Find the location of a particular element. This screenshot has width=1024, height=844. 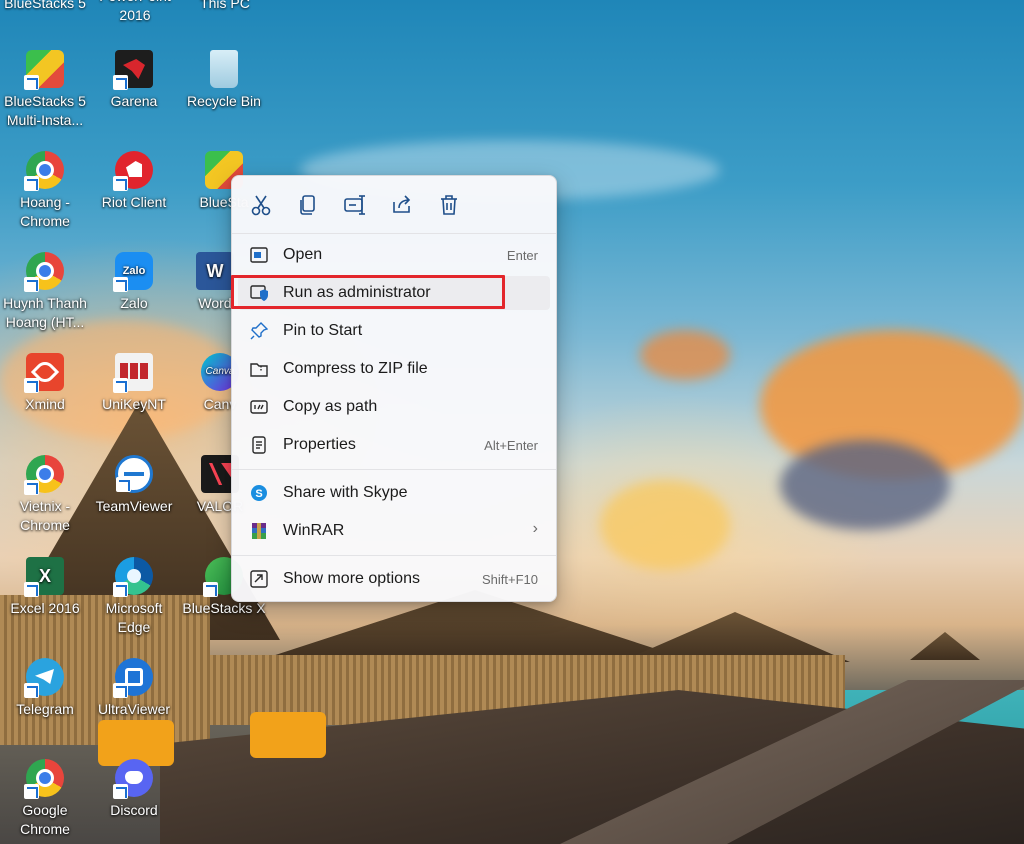

rename-icon is located at coordinates (355, 205).